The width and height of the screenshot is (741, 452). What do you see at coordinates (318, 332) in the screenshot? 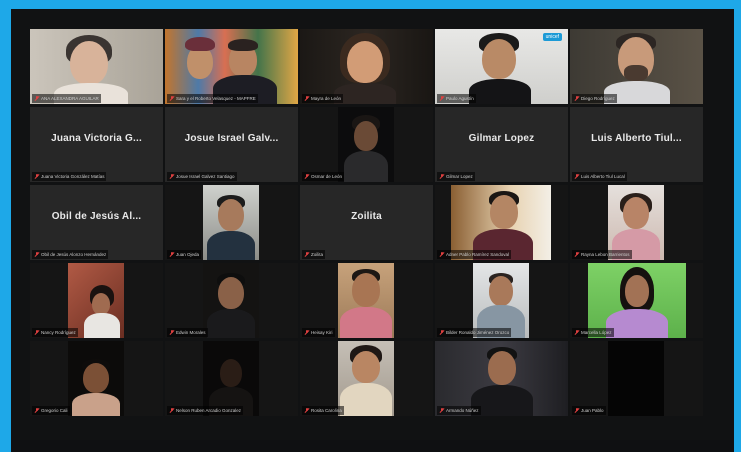
I see `participant-name-label: Heisay Kiri` at bounding box center [318, 332].